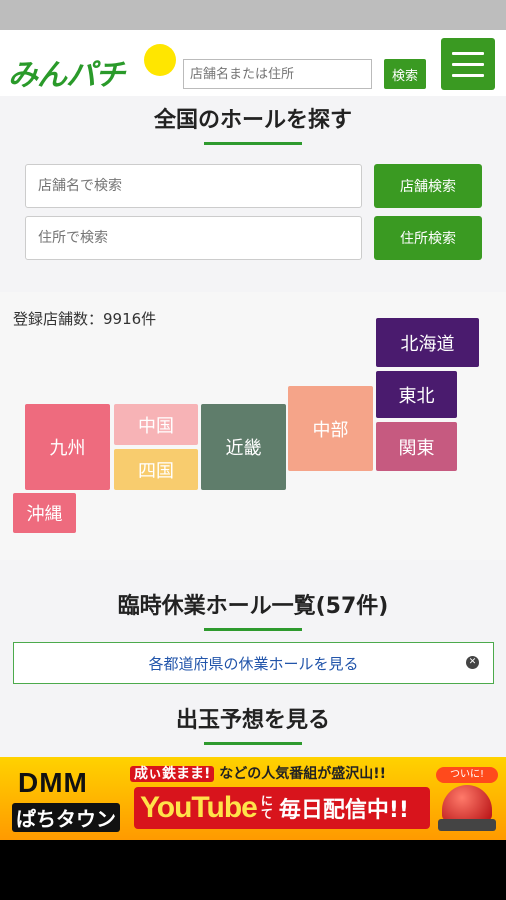 This screenshot has height=900, width=506. What do you see at coordinates (303, 774) in the screenshot?
I see `banner-top-label: などの人気番組が盛沢山!!` at bounding box center [303, 774].